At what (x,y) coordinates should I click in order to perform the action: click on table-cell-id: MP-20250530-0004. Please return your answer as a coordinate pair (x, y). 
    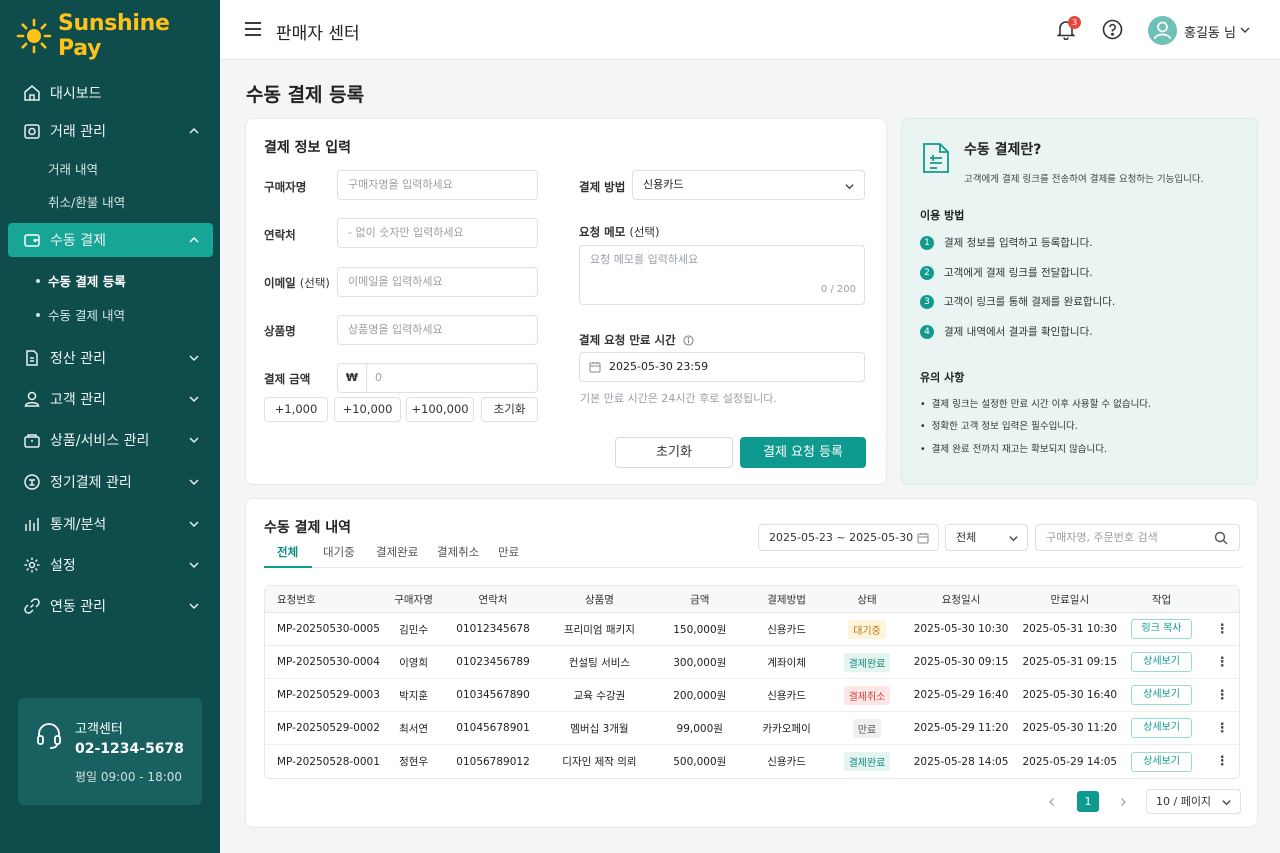
    Looking at the image, I should click on (322, 662).